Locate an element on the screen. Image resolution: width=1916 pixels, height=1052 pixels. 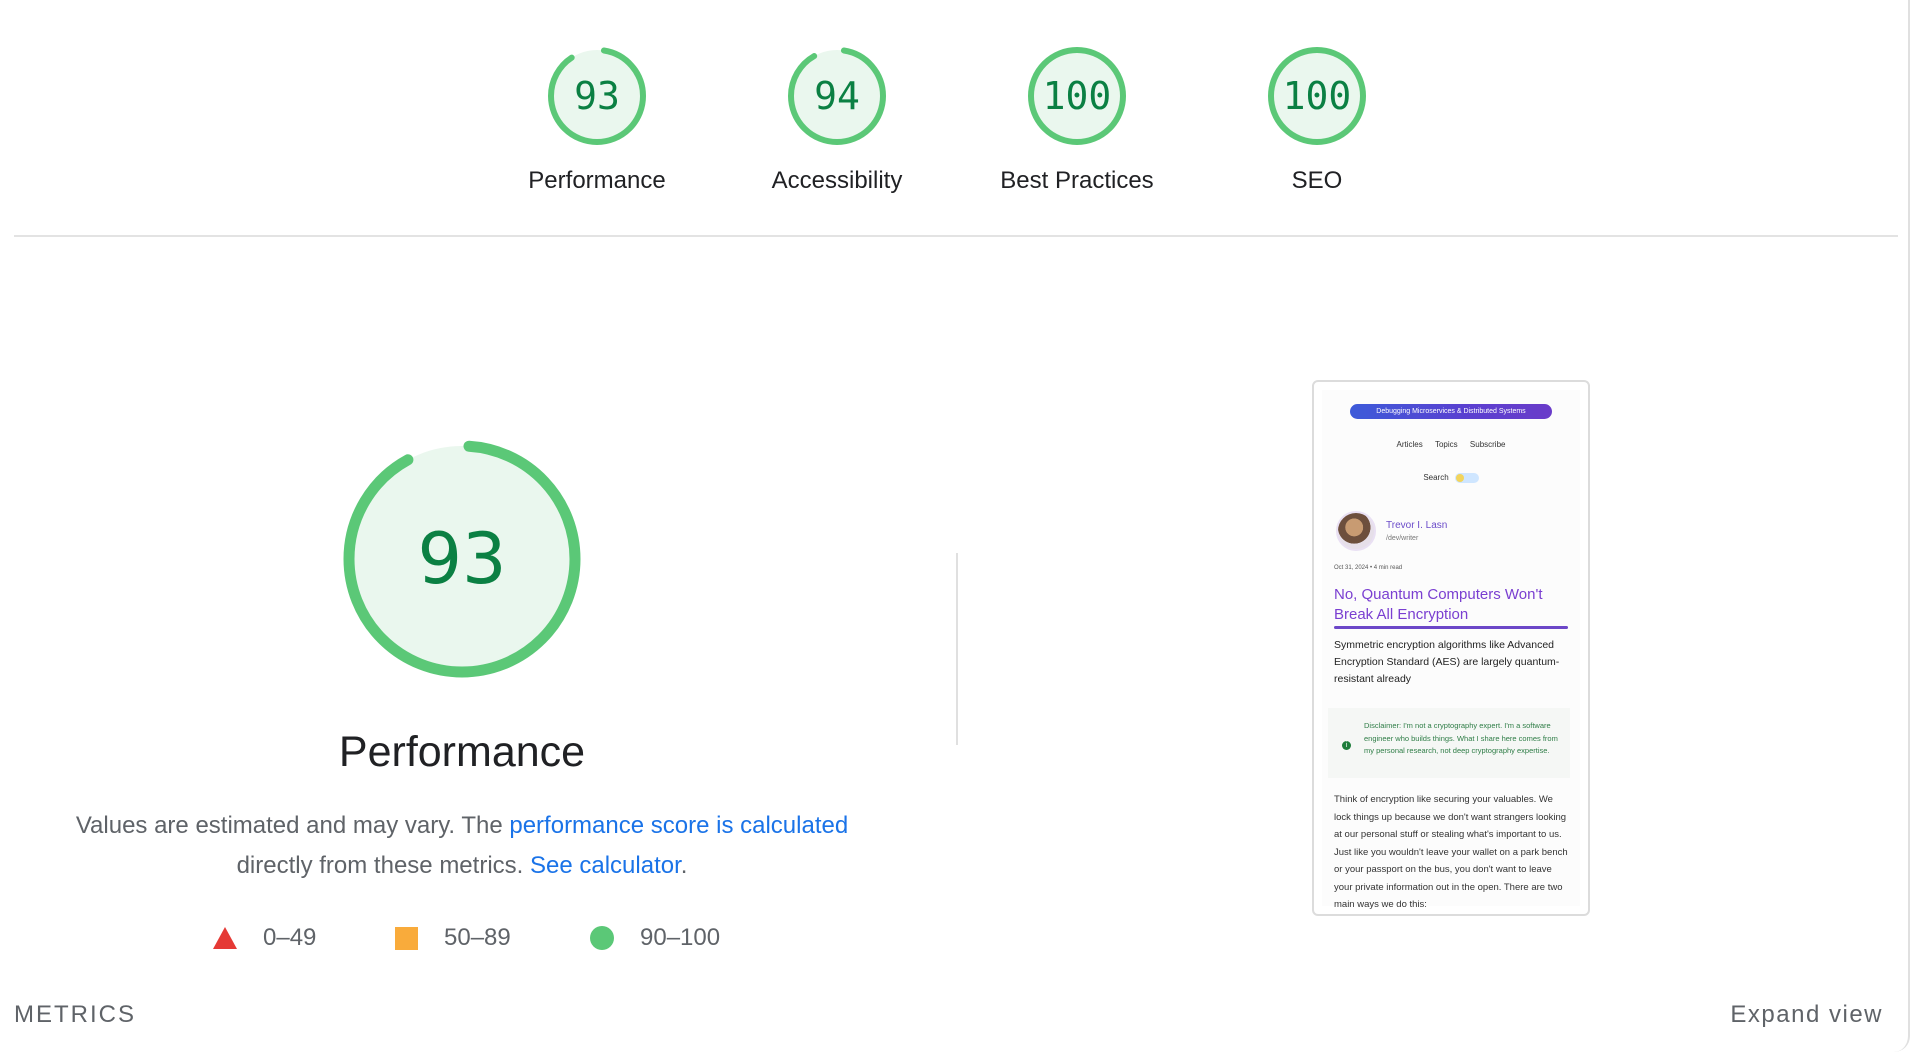
screenshot-search: Search is located at coordinates (1451, 478).